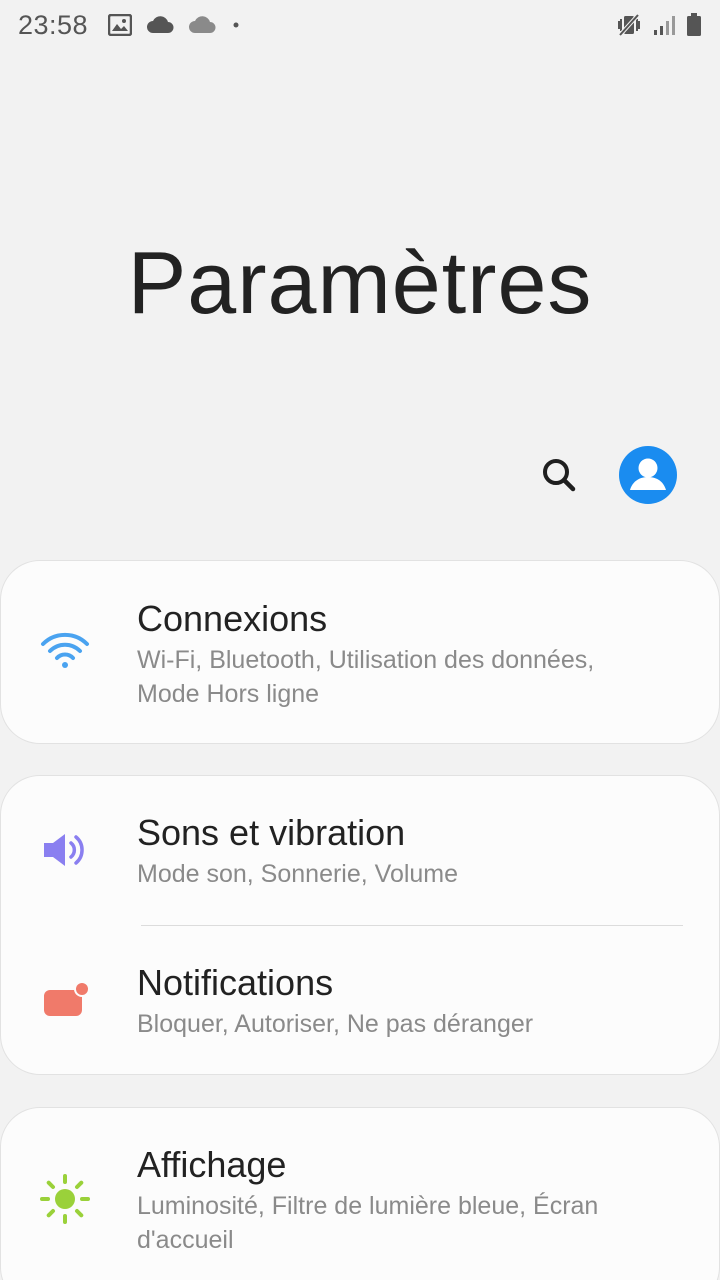 The width and height of the screenshot is (720, 1280). Describe the element at coordinates (629, 25) in the screenshot. I see `vibrate-mute-icon` at that location.